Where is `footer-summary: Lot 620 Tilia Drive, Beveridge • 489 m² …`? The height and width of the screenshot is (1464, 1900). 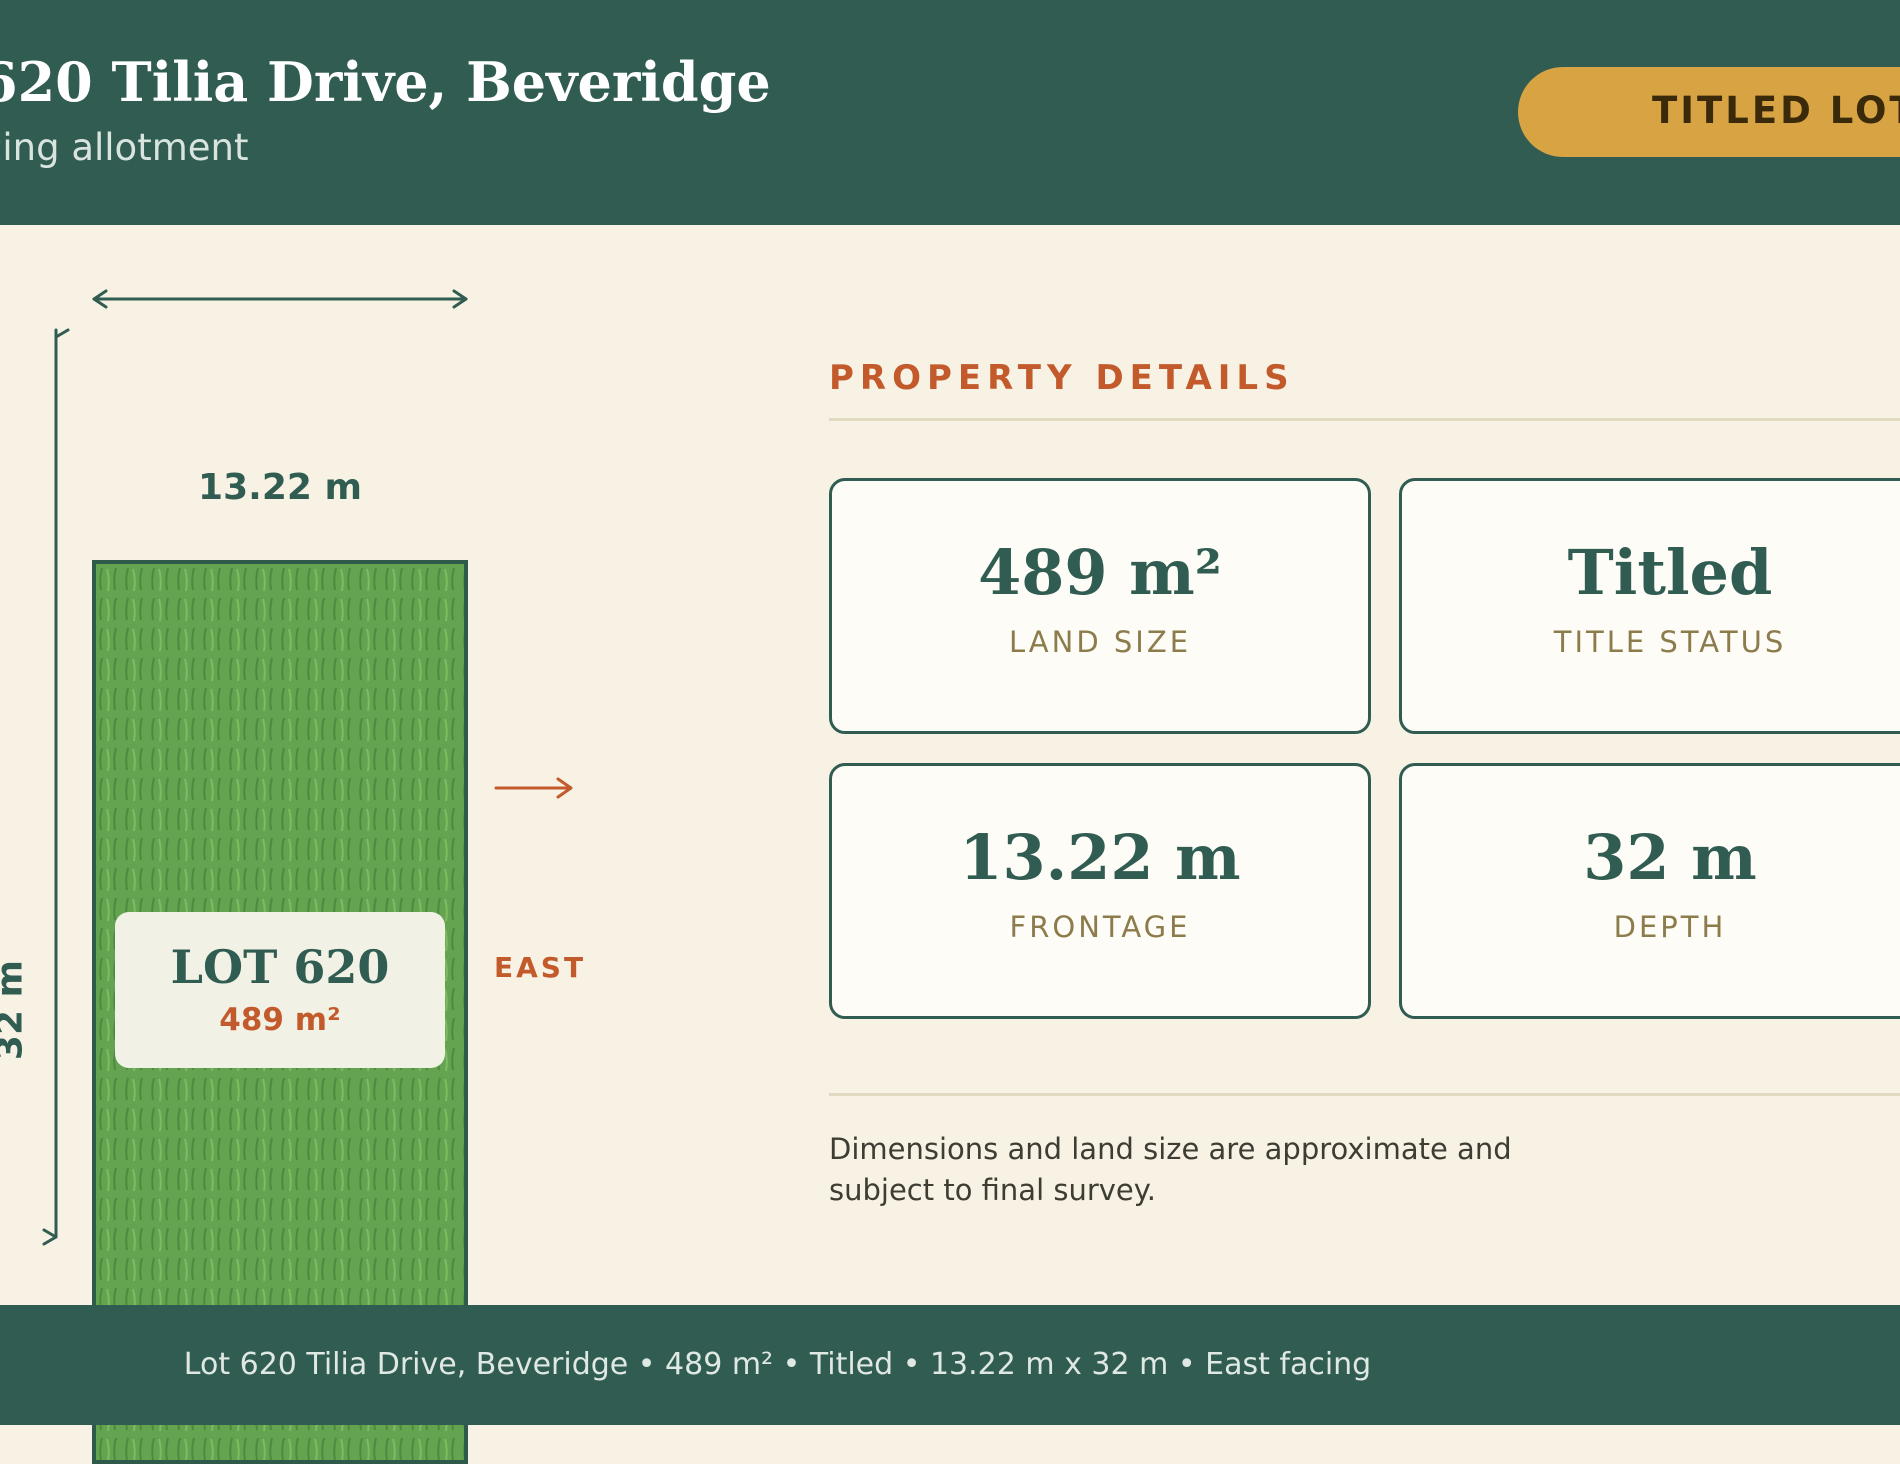
footer-summary: Lot 620 Tilia Drive, Beveridge • 489 m² … is located at coordinates (777, 1364).